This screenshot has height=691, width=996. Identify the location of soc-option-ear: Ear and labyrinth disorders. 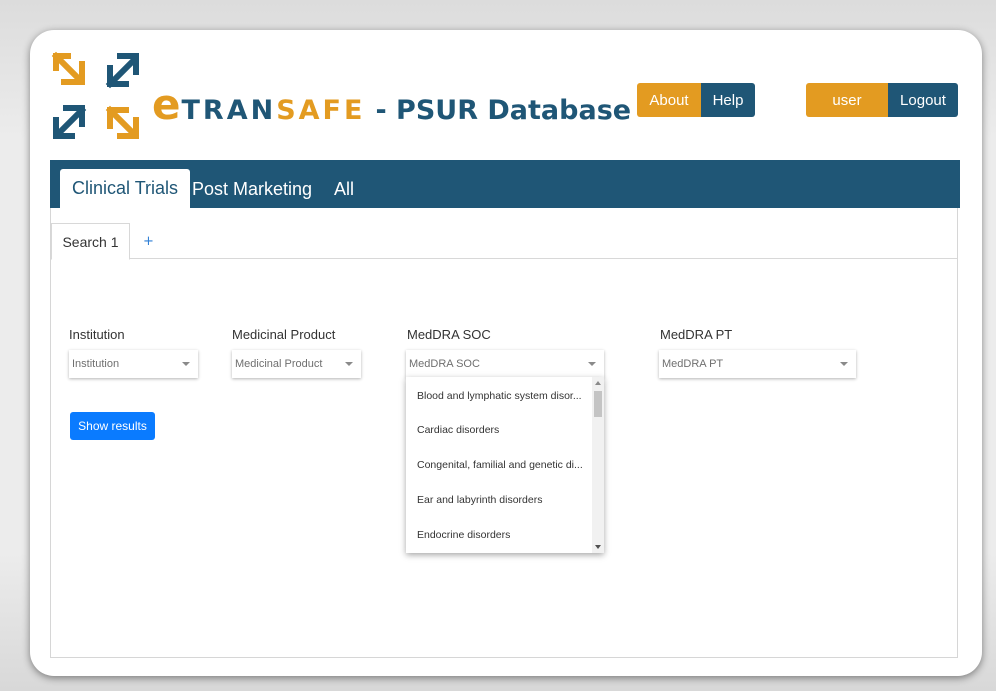
(479, 500).